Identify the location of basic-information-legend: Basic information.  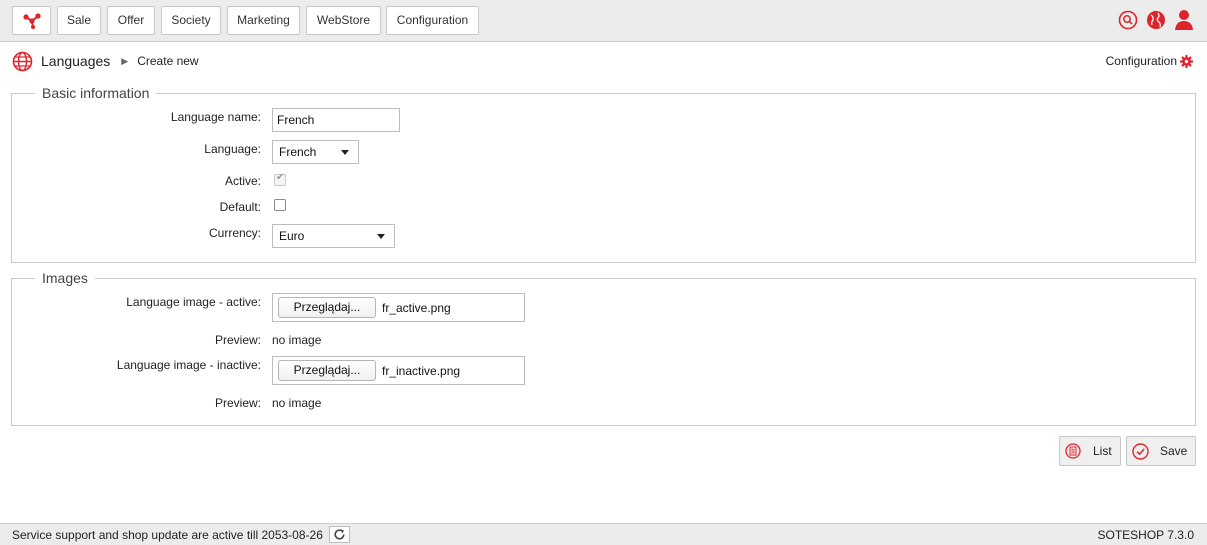
(96, 93).